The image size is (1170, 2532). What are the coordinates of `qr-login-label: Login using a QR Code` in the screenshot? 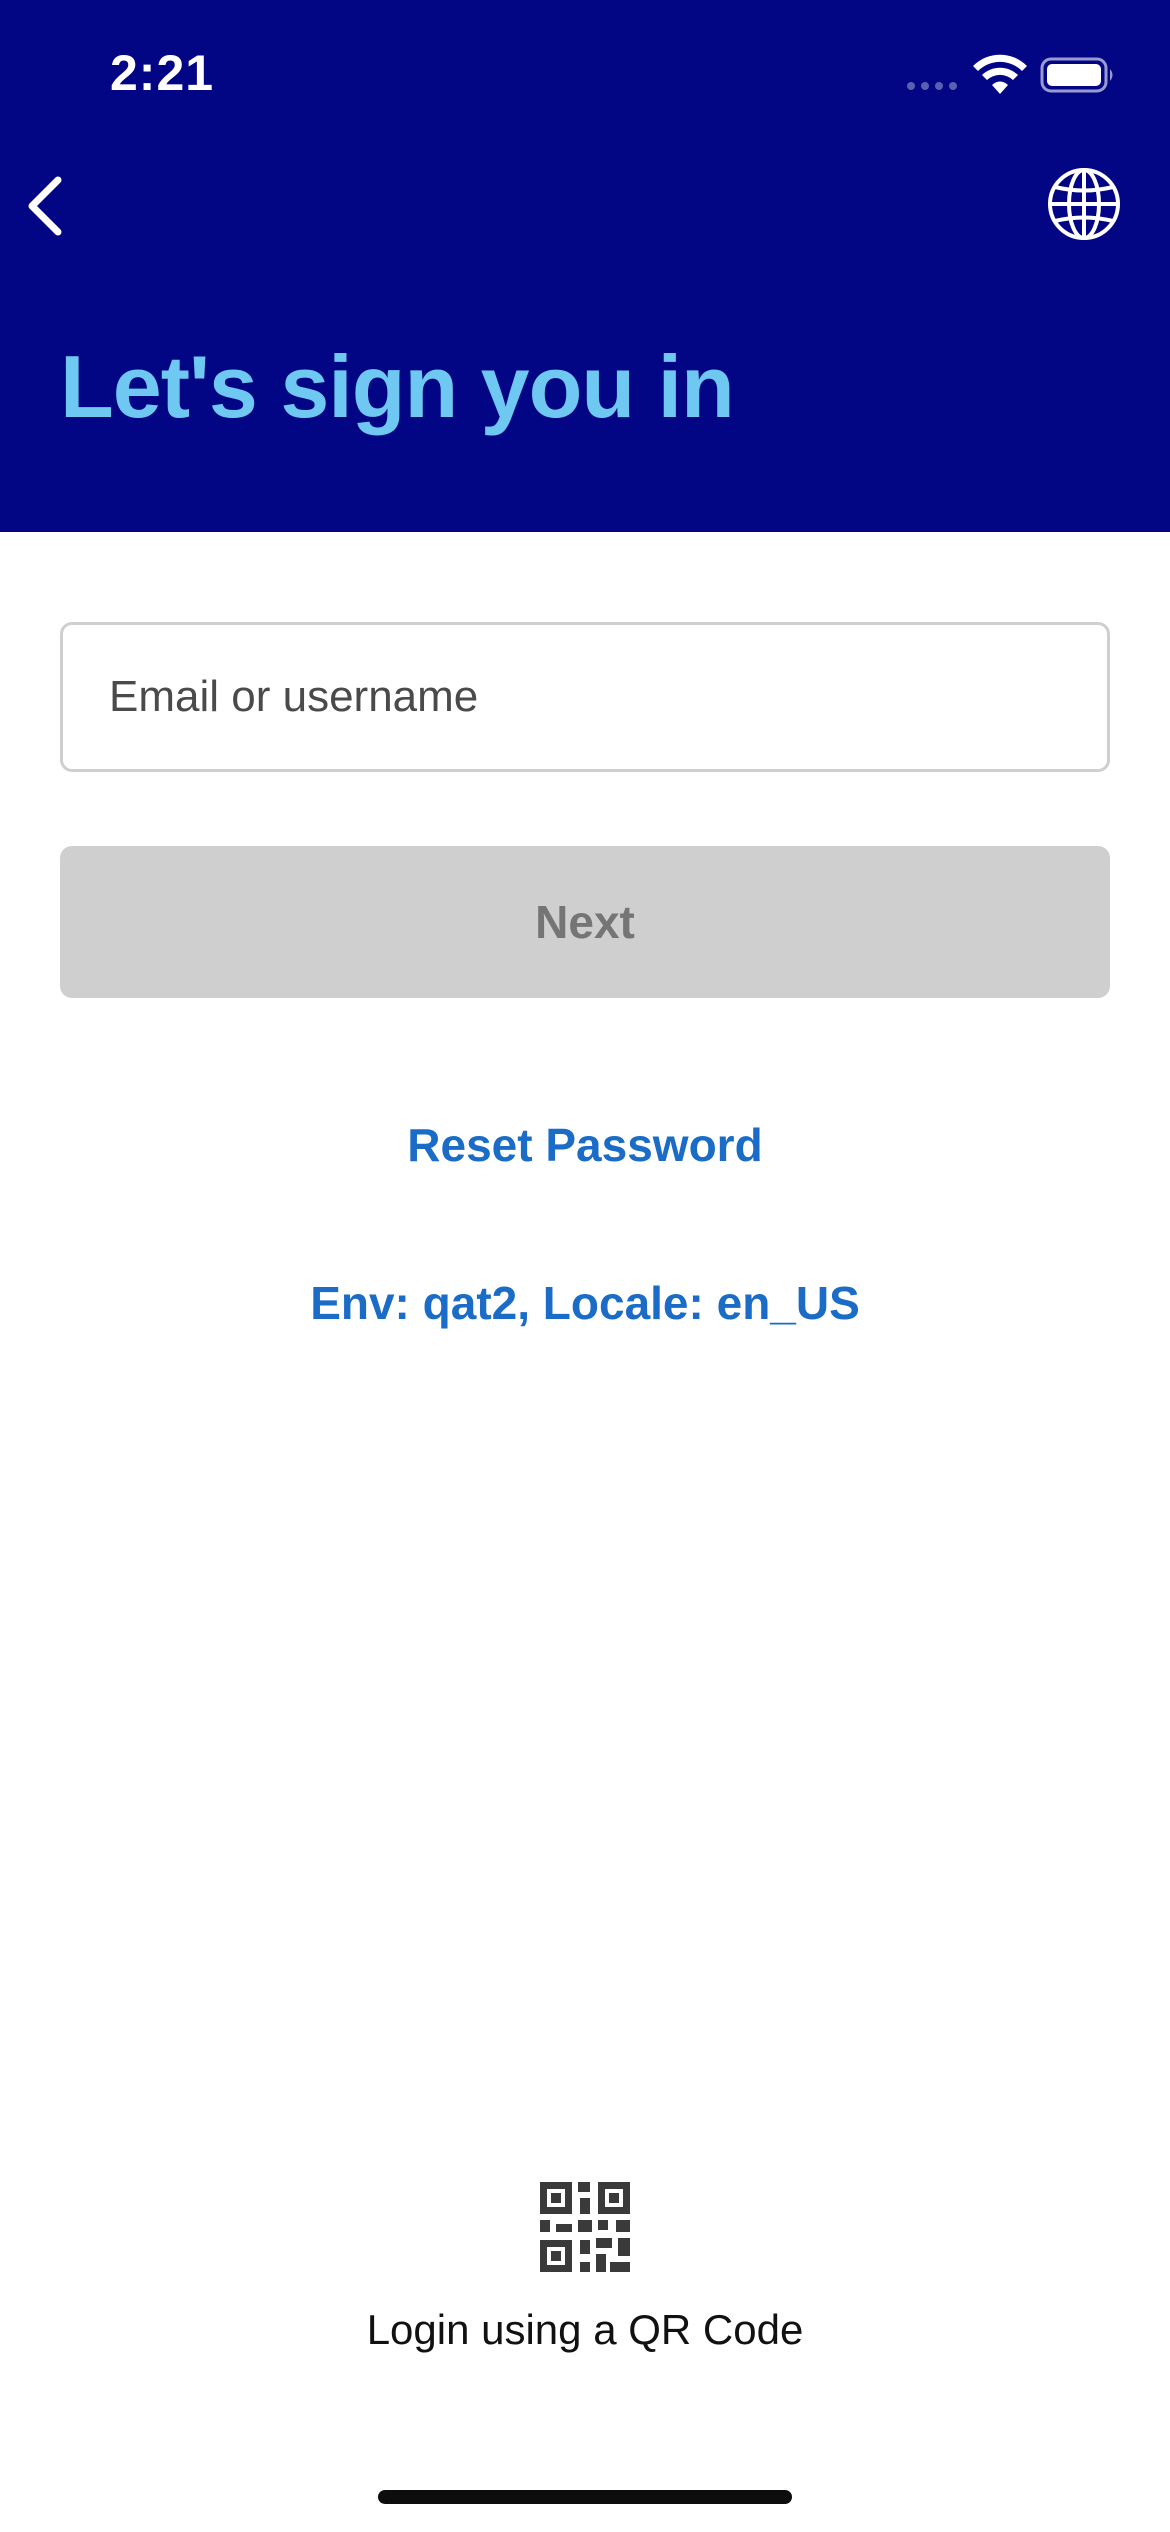 It's located at (585, 2329).